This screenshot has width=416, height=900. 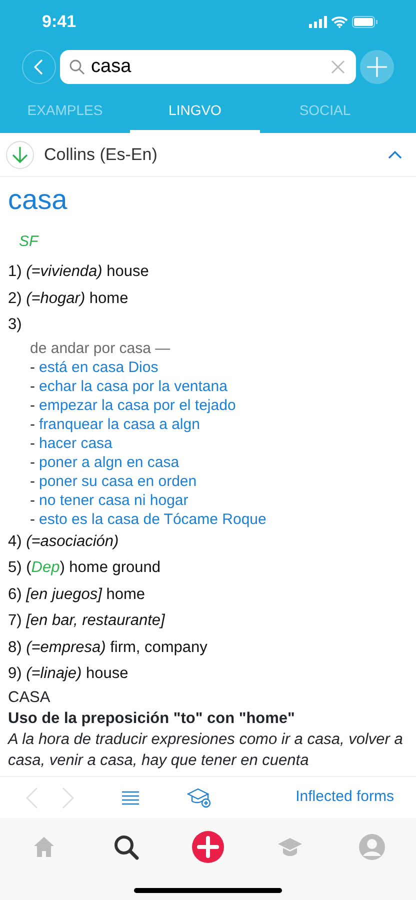 What do you see at coordinates (85, 568) in the screenshot?
I see `sense-text: 5) (Dep) home ground` at bounding box center [85, 568].